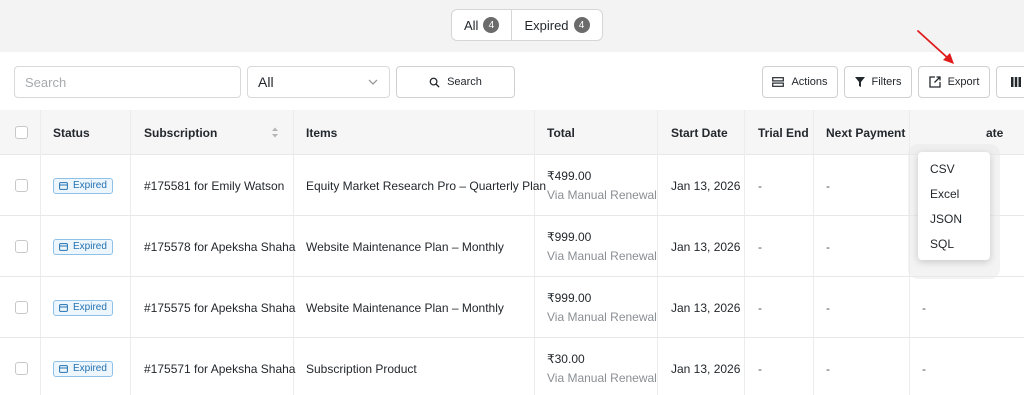 The image size is (1024, 395). What do you see at coordinates (859, 82) in the screenshot?
I see `filter-icon` at bounding box center [859, 82].